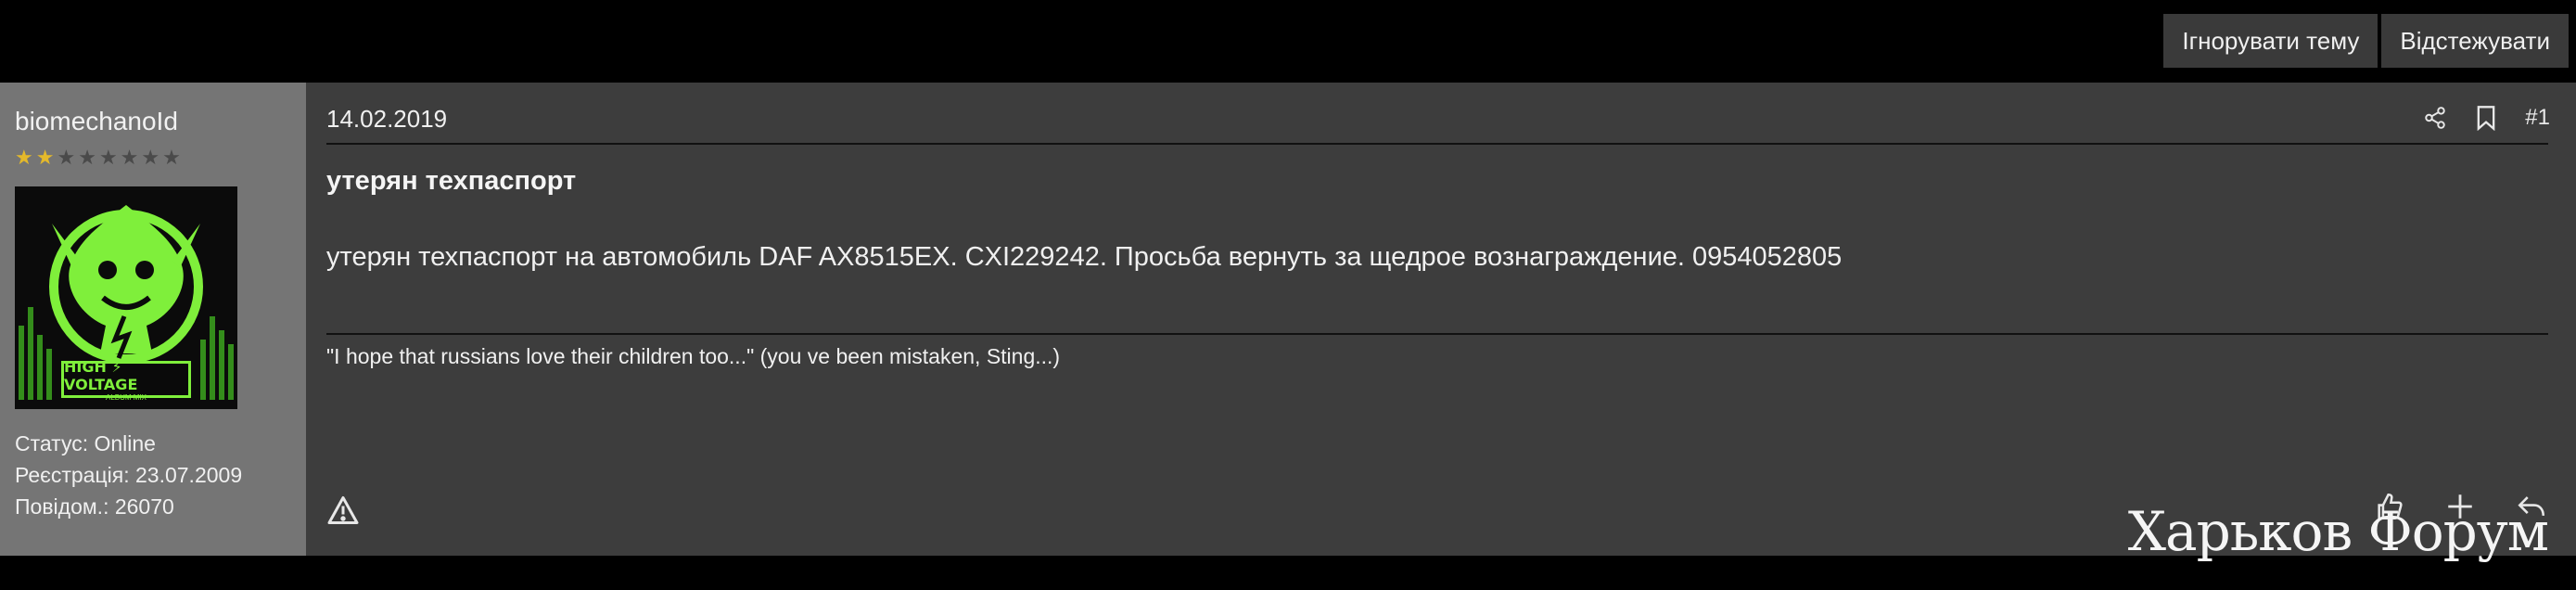  What do you see at coordinates (343, 513) in the screenshot?
I see `warning-icon` at bounding box center [343, 513].